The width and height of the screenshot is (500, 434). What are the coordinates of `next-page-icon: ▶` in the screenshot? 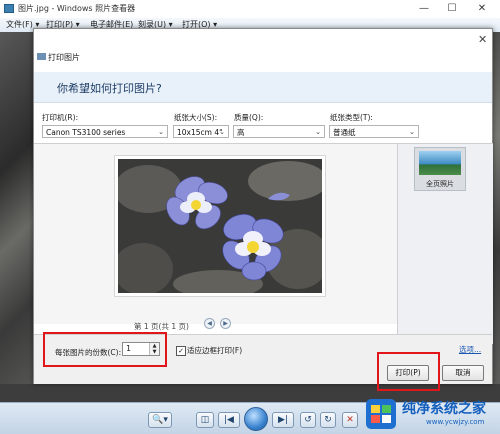 It's located at (225, 323).